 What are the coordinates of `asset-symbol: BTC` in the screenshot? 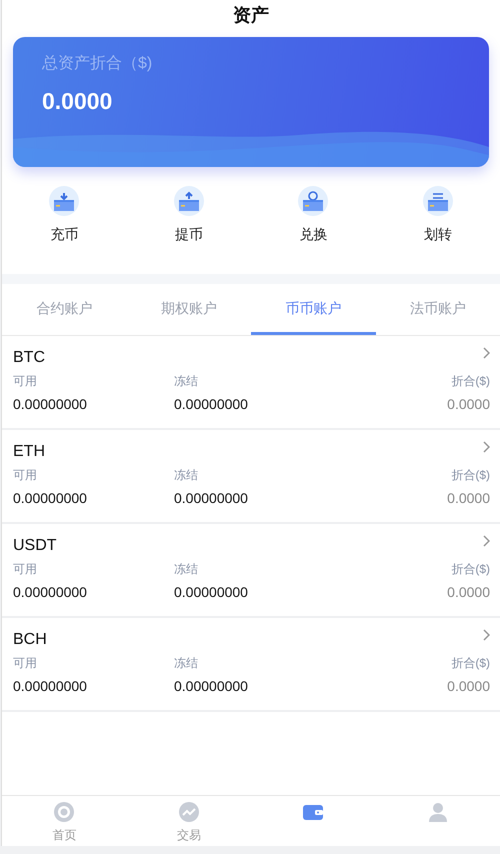 It's located at (29, 358).